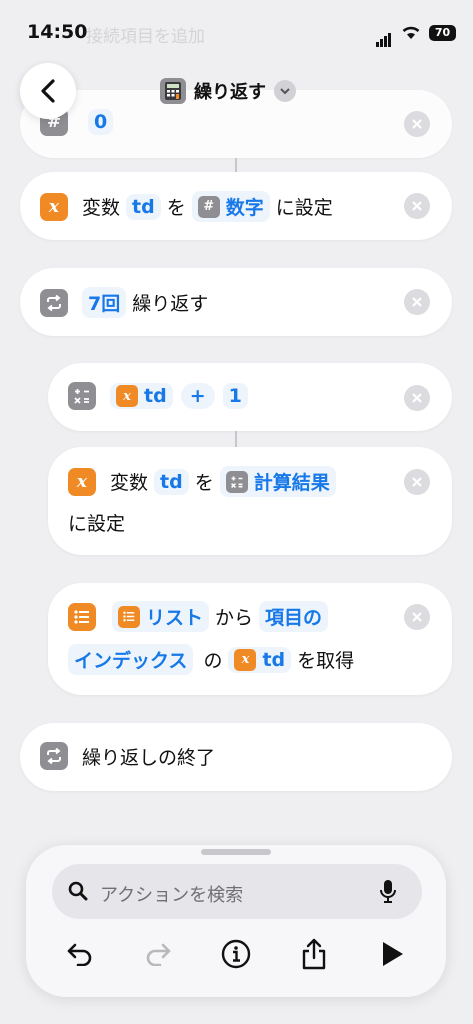 This screenshot has height=1024, width=473. What do you see at coordinates (388, 892) in the screenshot?
I see `microphone-icon` at bounding box center [388, 892].